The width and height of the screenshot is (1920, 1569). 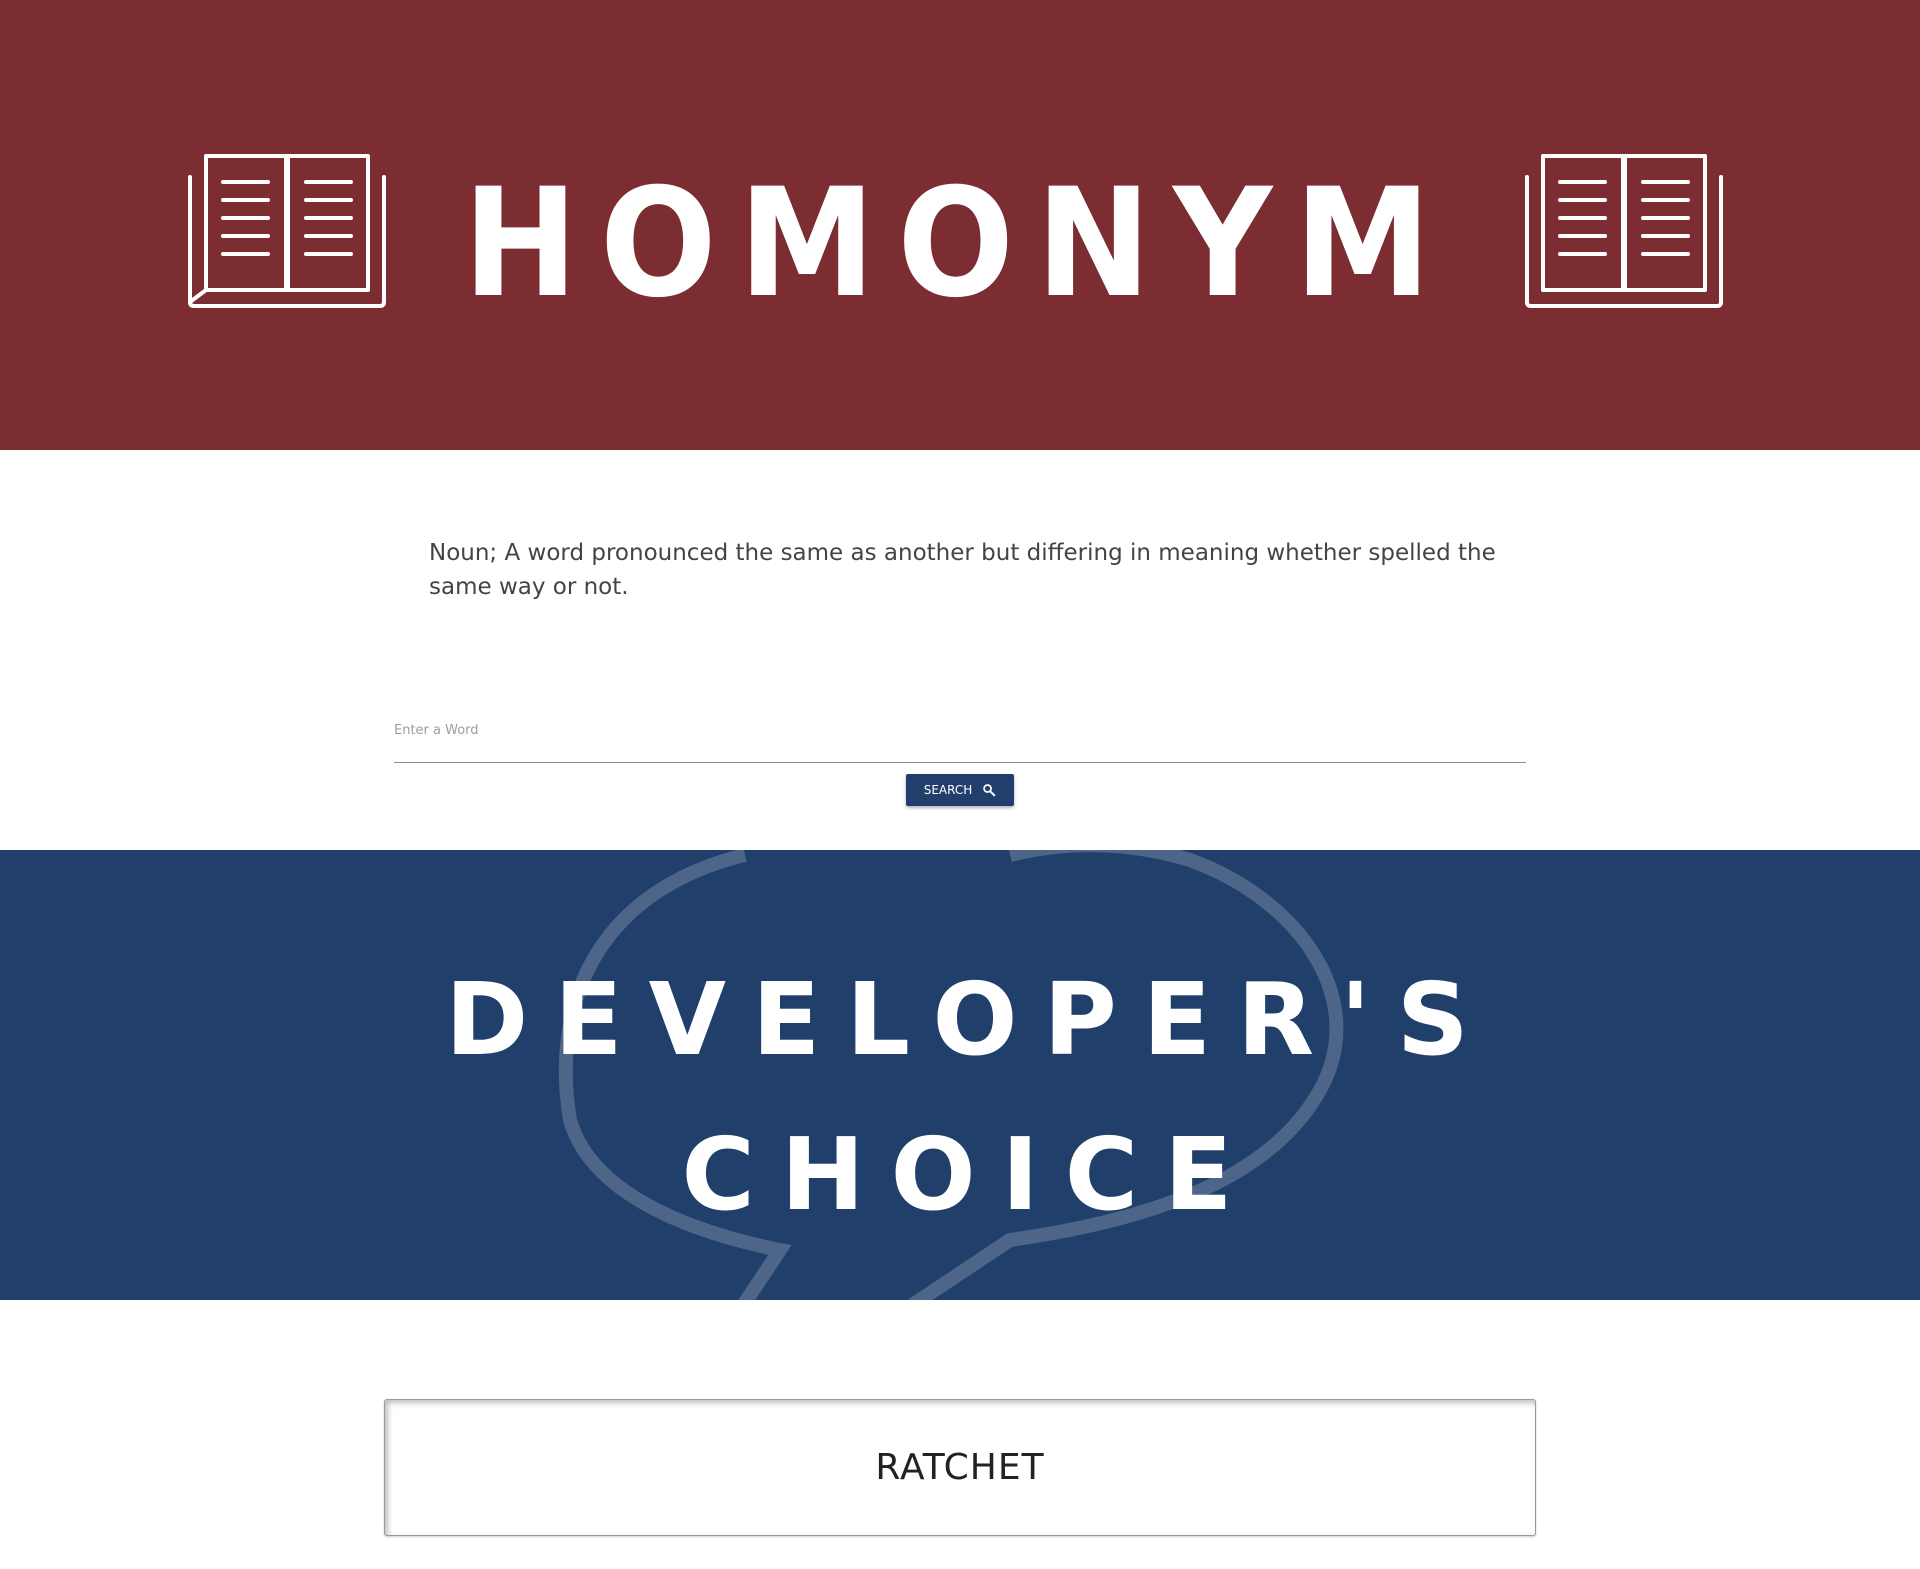 I want to click on search-input, so click(x=960, y=730).